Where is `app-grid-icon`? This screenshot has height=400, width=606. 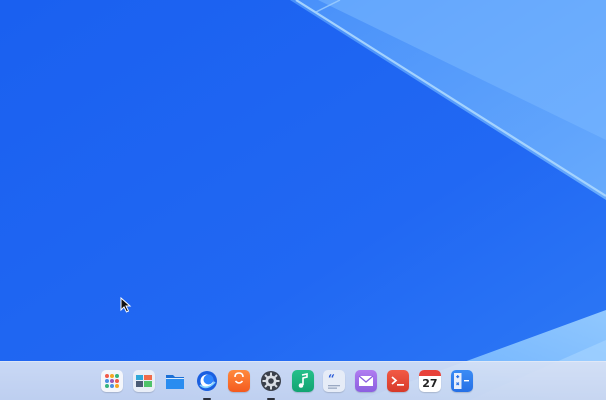 app-grid-icon is located at coordinates (111, 381).